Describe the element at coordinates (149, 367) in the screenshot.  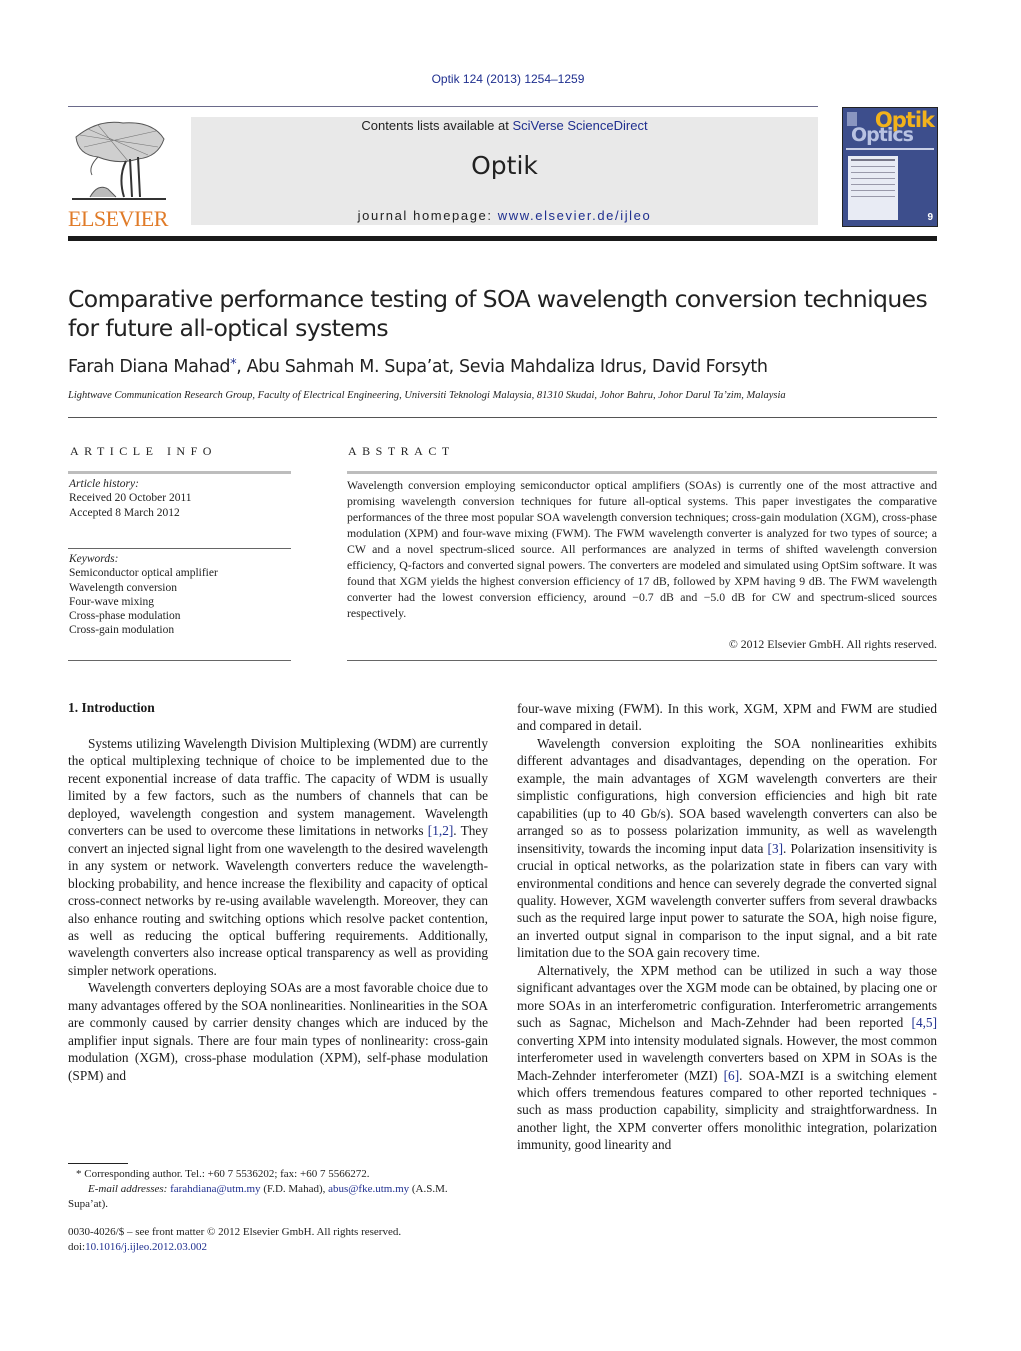
I see `author-first: Farah Diana Mahad` at that location.